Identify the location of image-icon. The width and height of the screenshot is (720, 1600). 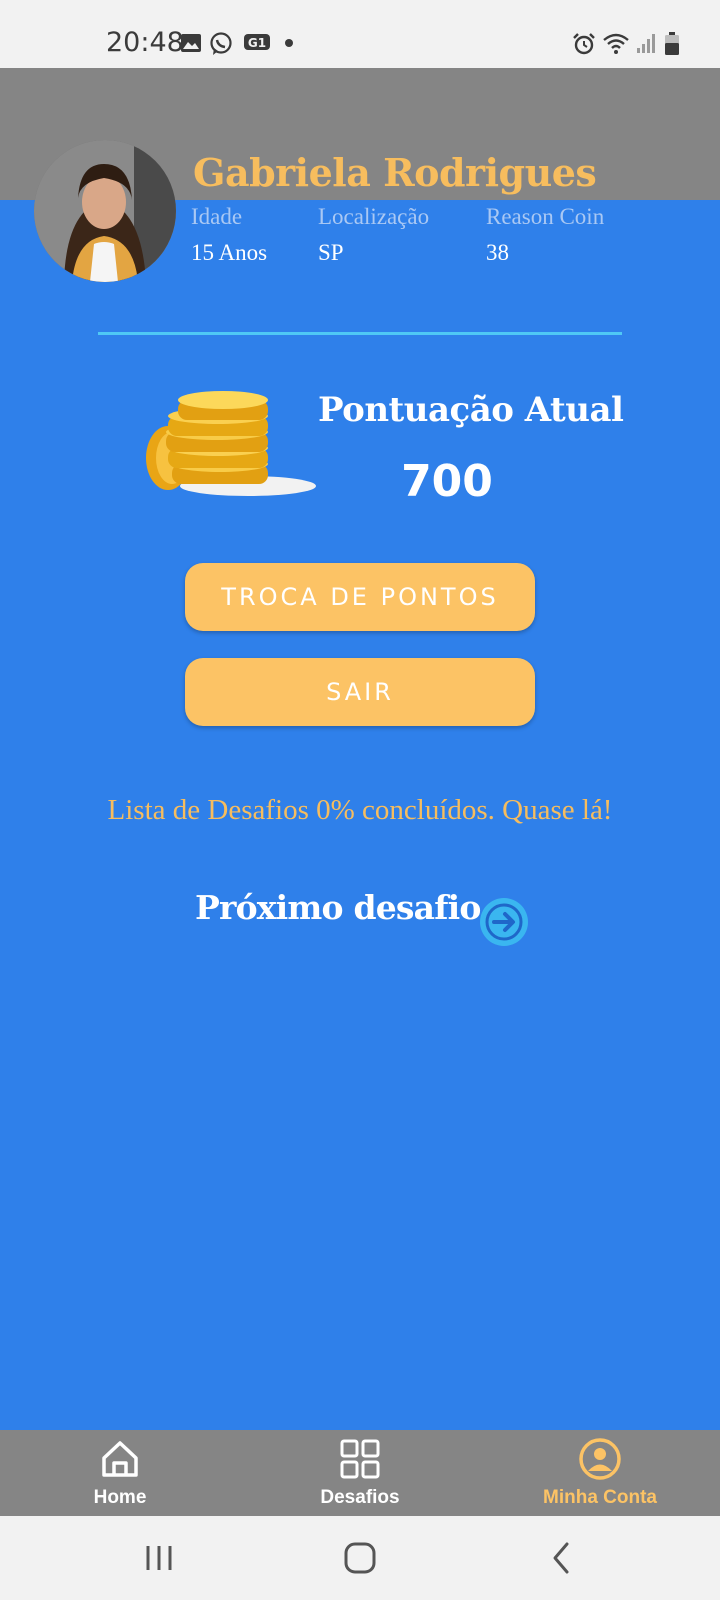
(191, 43).